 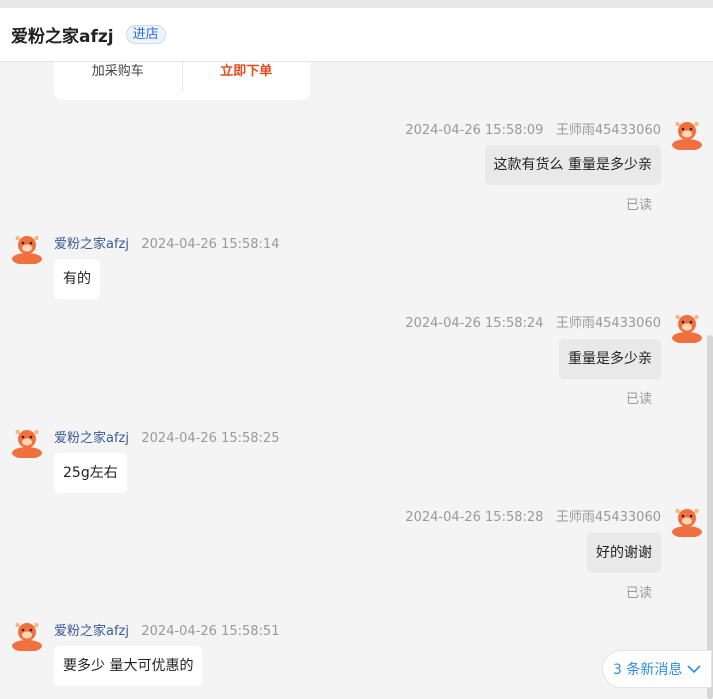 What do you see at coordinates (694, 669) in the screenshot?
I see `chevron-down-icon` at bounding box center [694, 669].